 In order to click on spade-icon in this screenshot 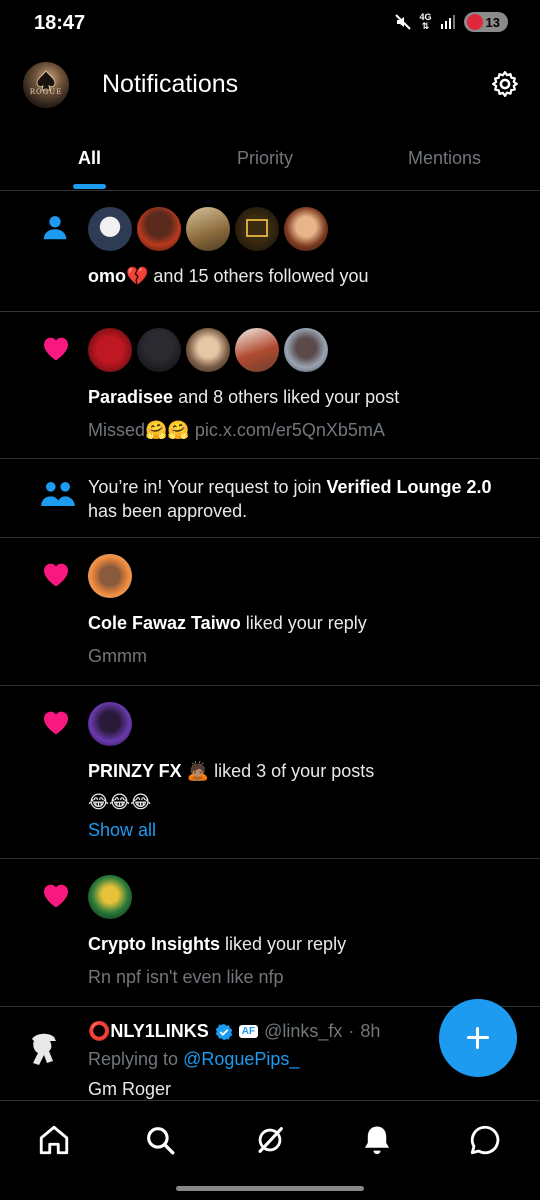, I will do `click(46, 80)`.